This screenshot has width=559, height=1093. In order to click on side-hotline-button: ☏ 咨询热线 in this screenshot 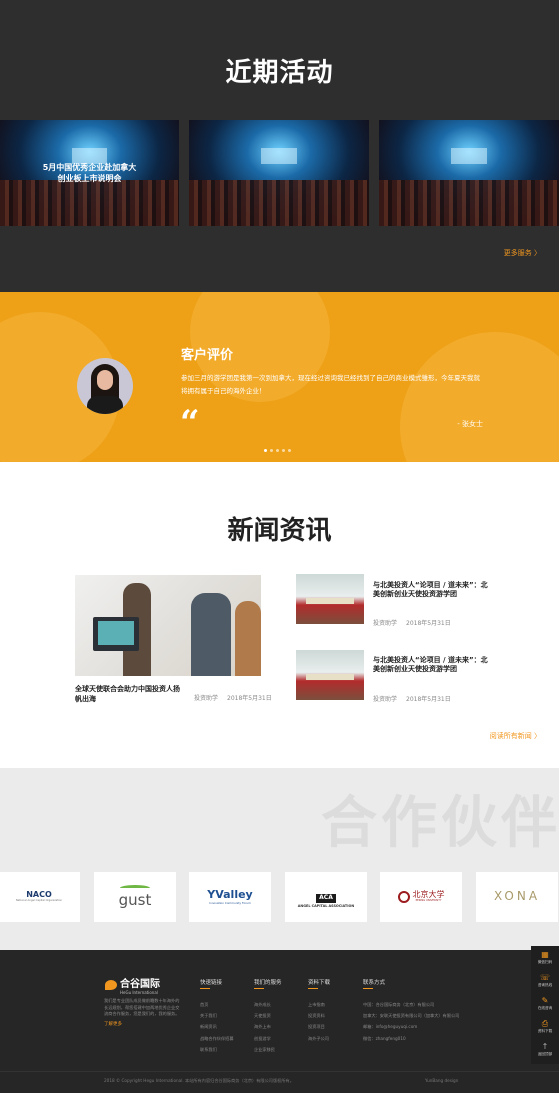, I will do `click(545, 980)`.